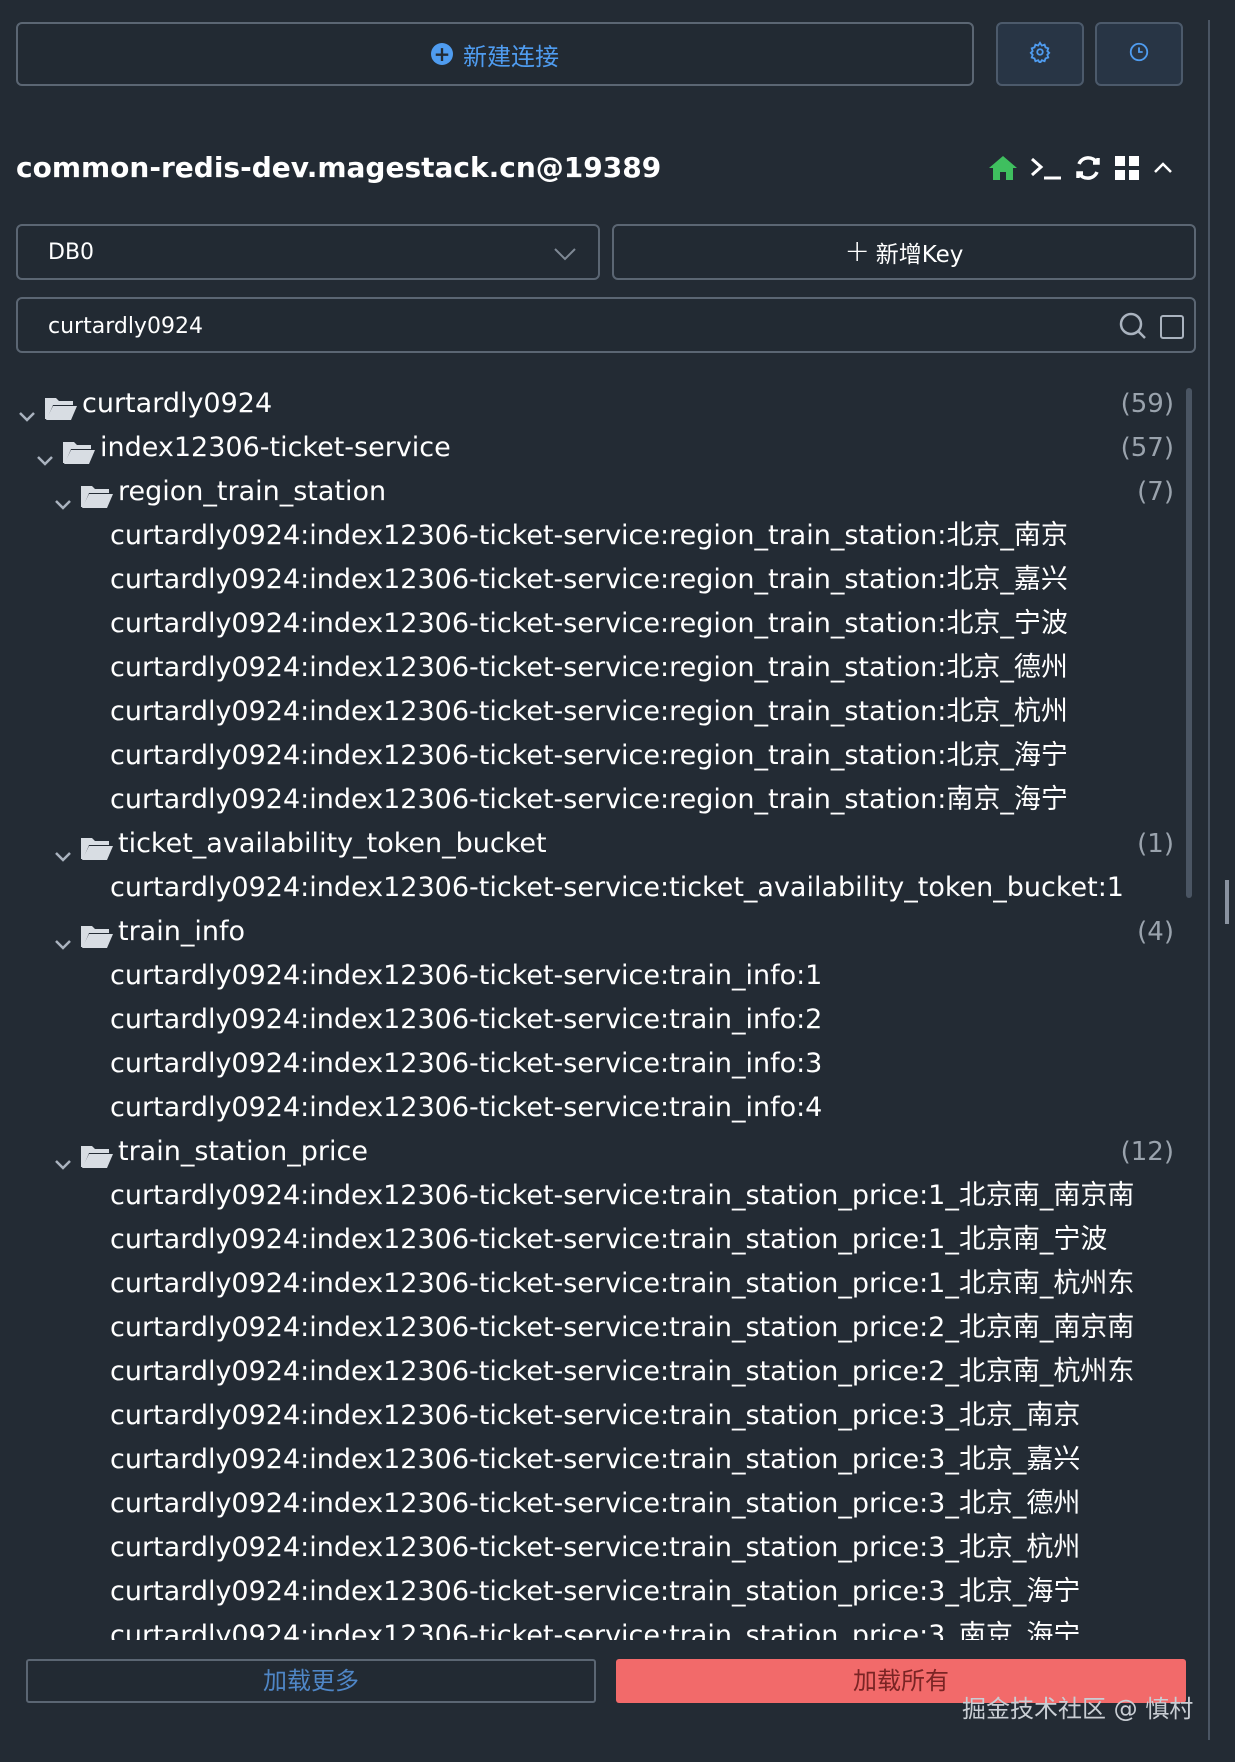  I want to click on new-connection-button: + 新建连接, so click(495, 54).